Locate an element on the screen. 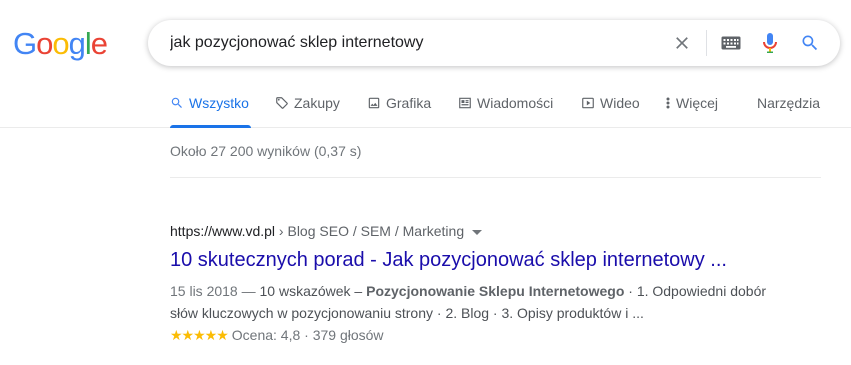 The height and width of the screenshot is (365, 851). result-date: 15 lis 2018 — is located at coordinates (213, 291).